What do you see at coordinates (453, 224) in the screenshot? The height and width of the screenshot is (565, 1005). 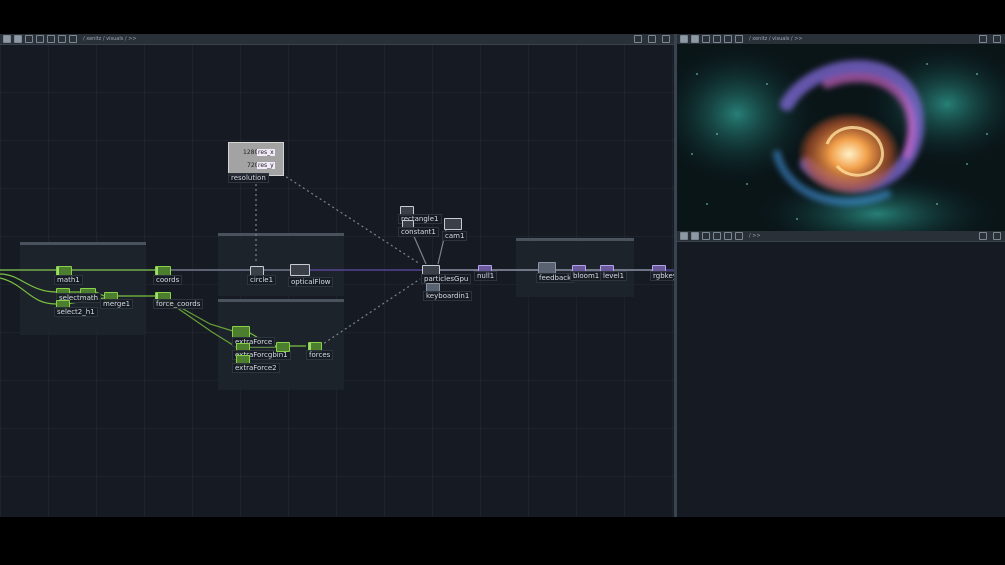 I see `cam1-node` at bounding box center [453, 224].